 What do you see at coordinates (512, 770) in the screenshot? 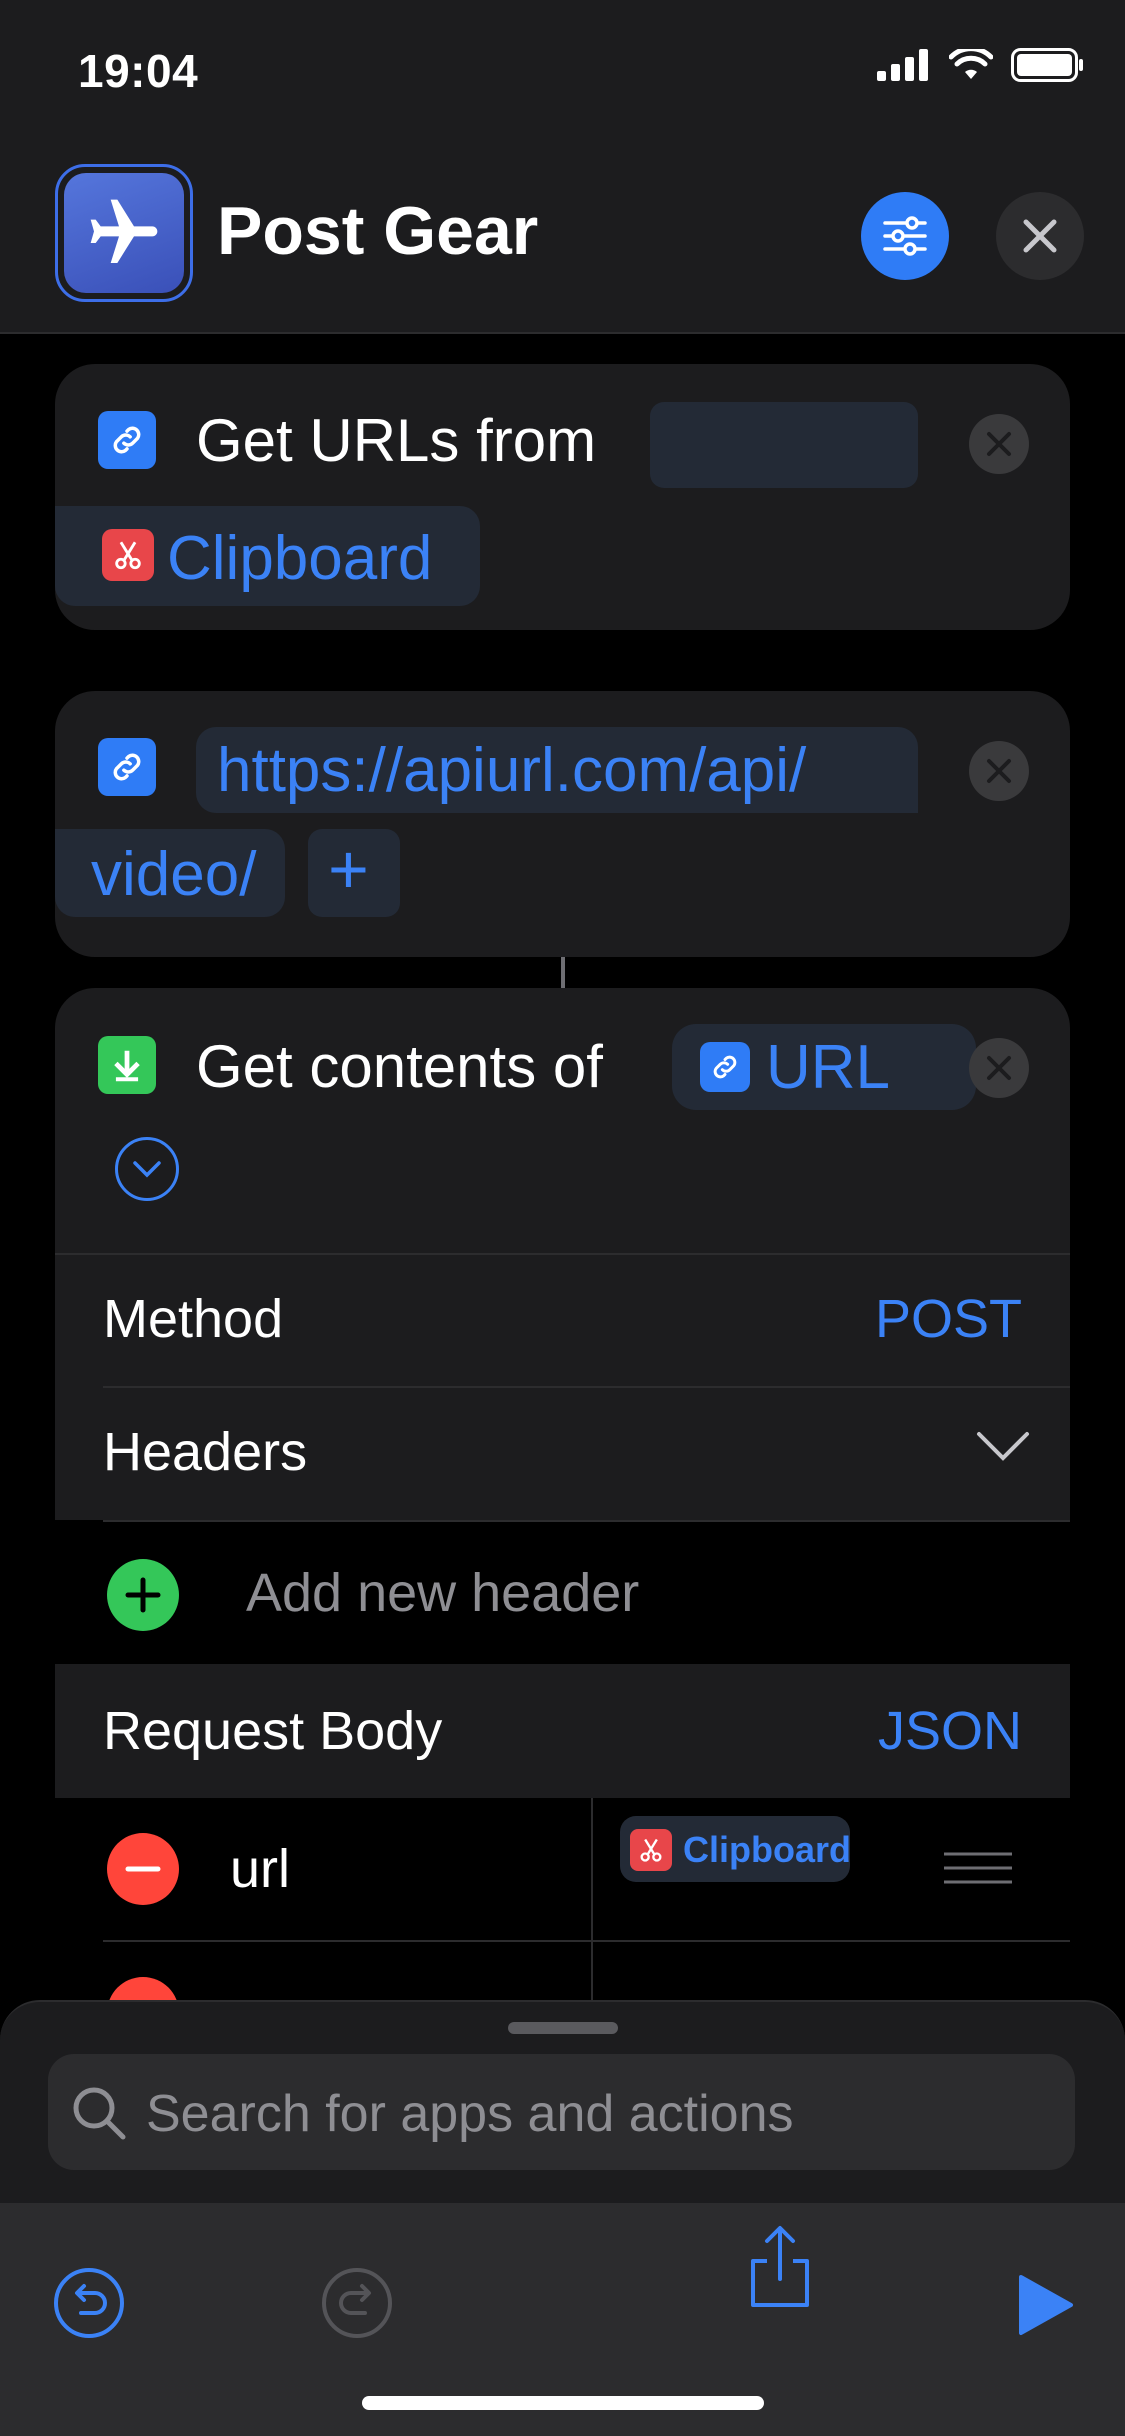
I see `url-line-1: https://apiurl.com/api/` at bounding box center [512, 770].